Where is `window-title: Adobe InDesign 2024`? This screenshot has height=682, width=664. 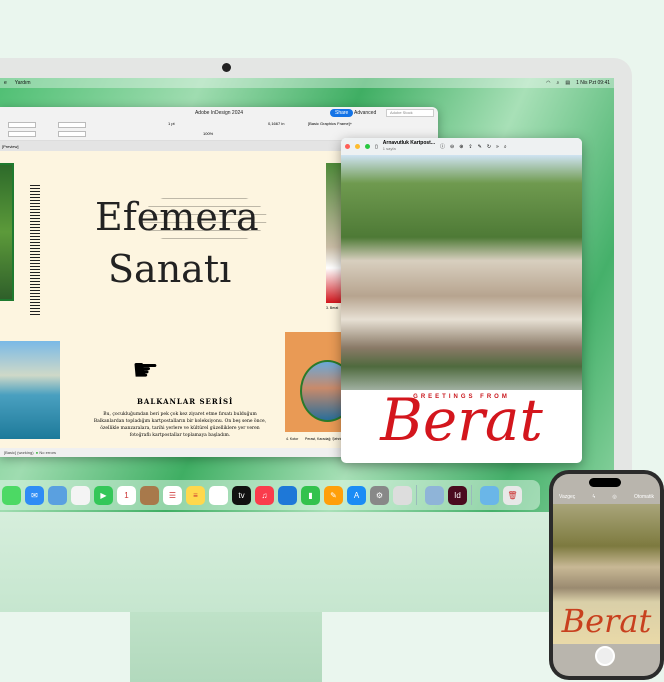 window-title: Adobe InDesign 2024 is located at coordinates (219, 113).